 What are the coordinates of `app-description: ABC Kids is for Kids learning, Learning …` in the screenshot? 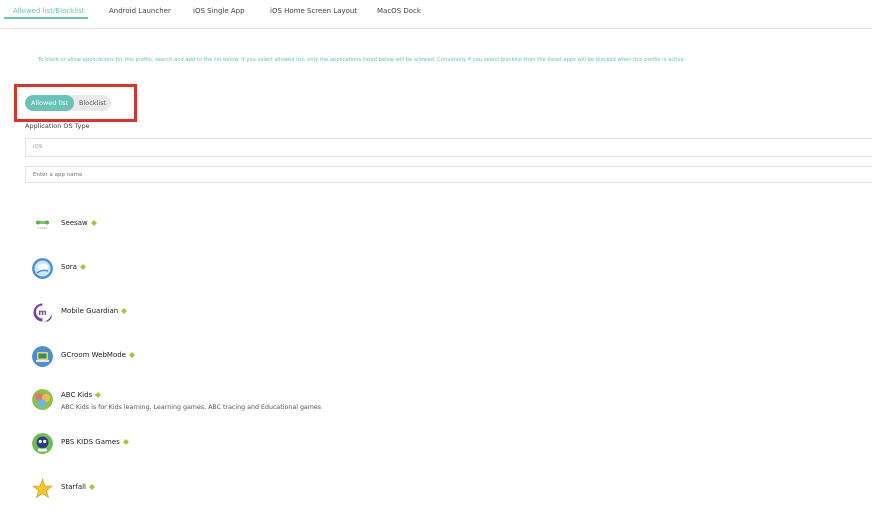 It's located at (191, 407).